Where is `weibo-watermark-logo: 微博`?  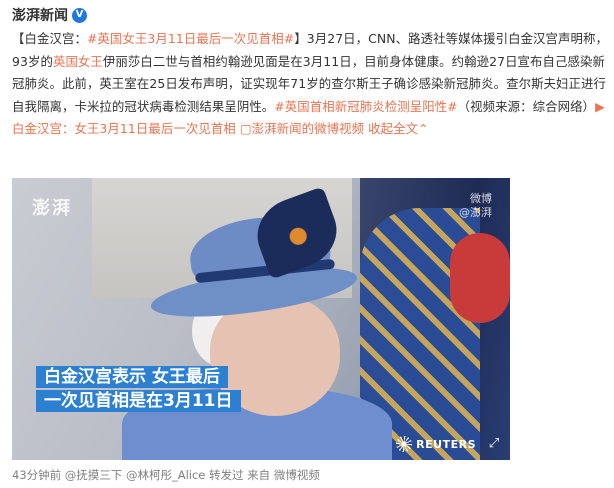
weibo-watermark-logo: 微博 is located at coordinates (481, 198).